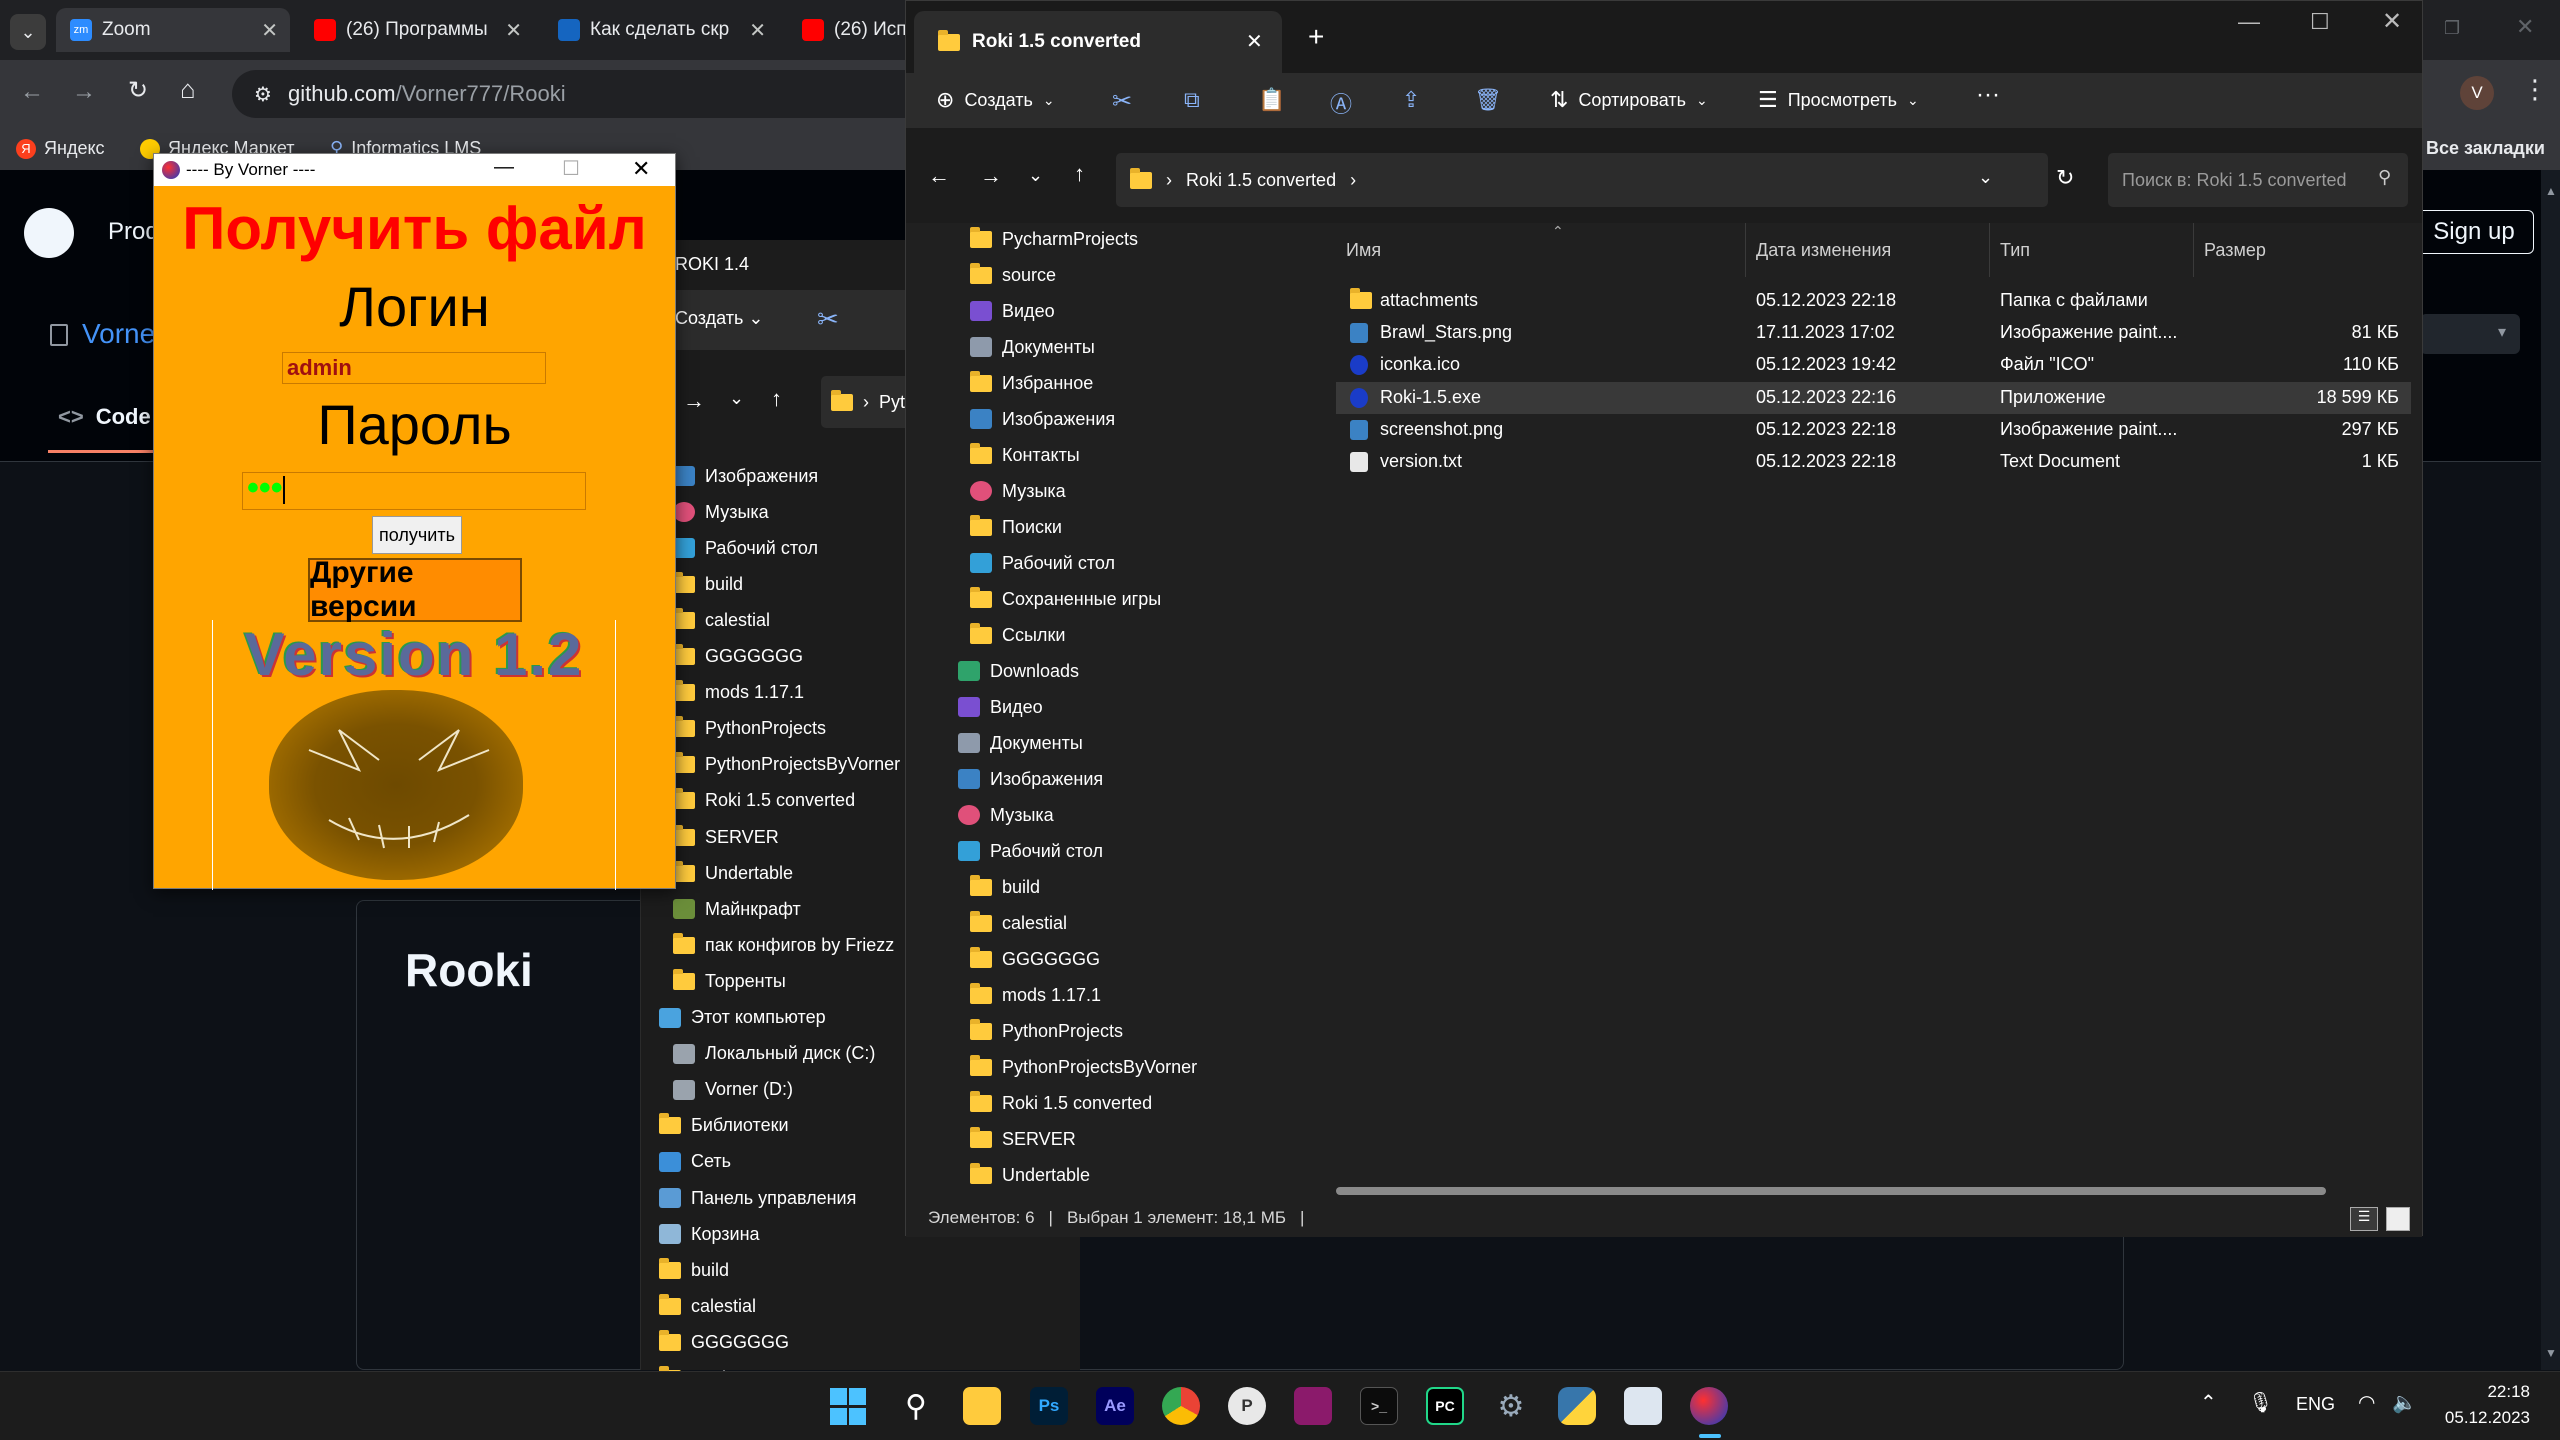  What do you see at coordinates (719, 318) in the screenshot?
I see `create-button: Создать ⌄` at bounding box center [719, 318].